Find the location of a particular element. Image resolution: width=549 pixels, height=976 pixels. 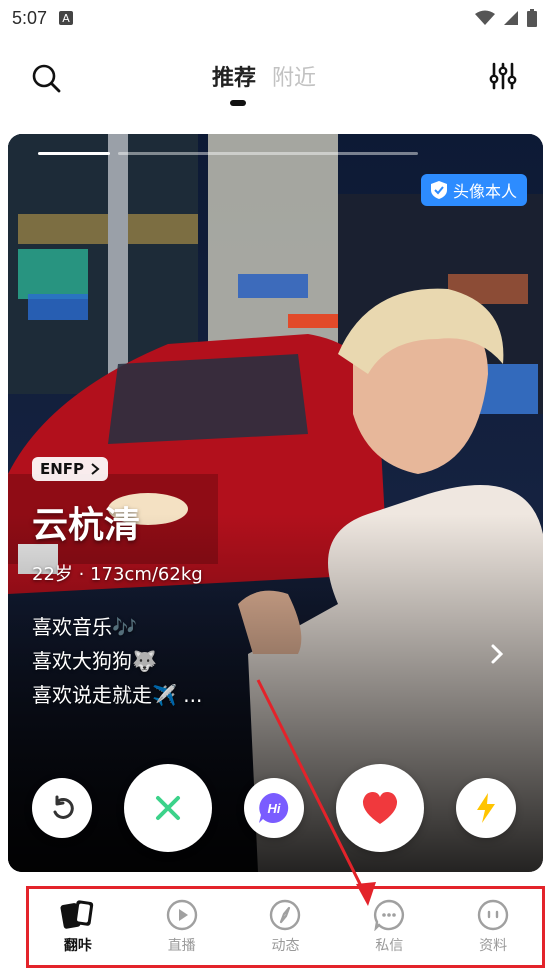

say-hi-button: Hi is located at coordinates (274, 808).